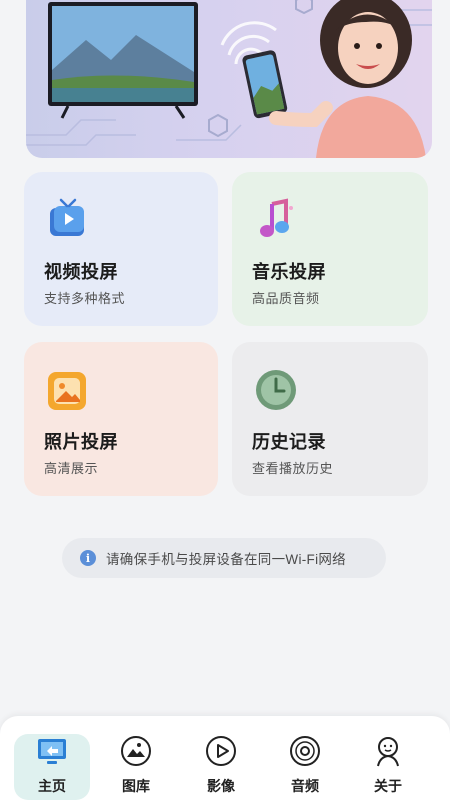 This screenshot has width=450, height=800. I want to click on nav-label-gallery: 图库, so click(136, 786).